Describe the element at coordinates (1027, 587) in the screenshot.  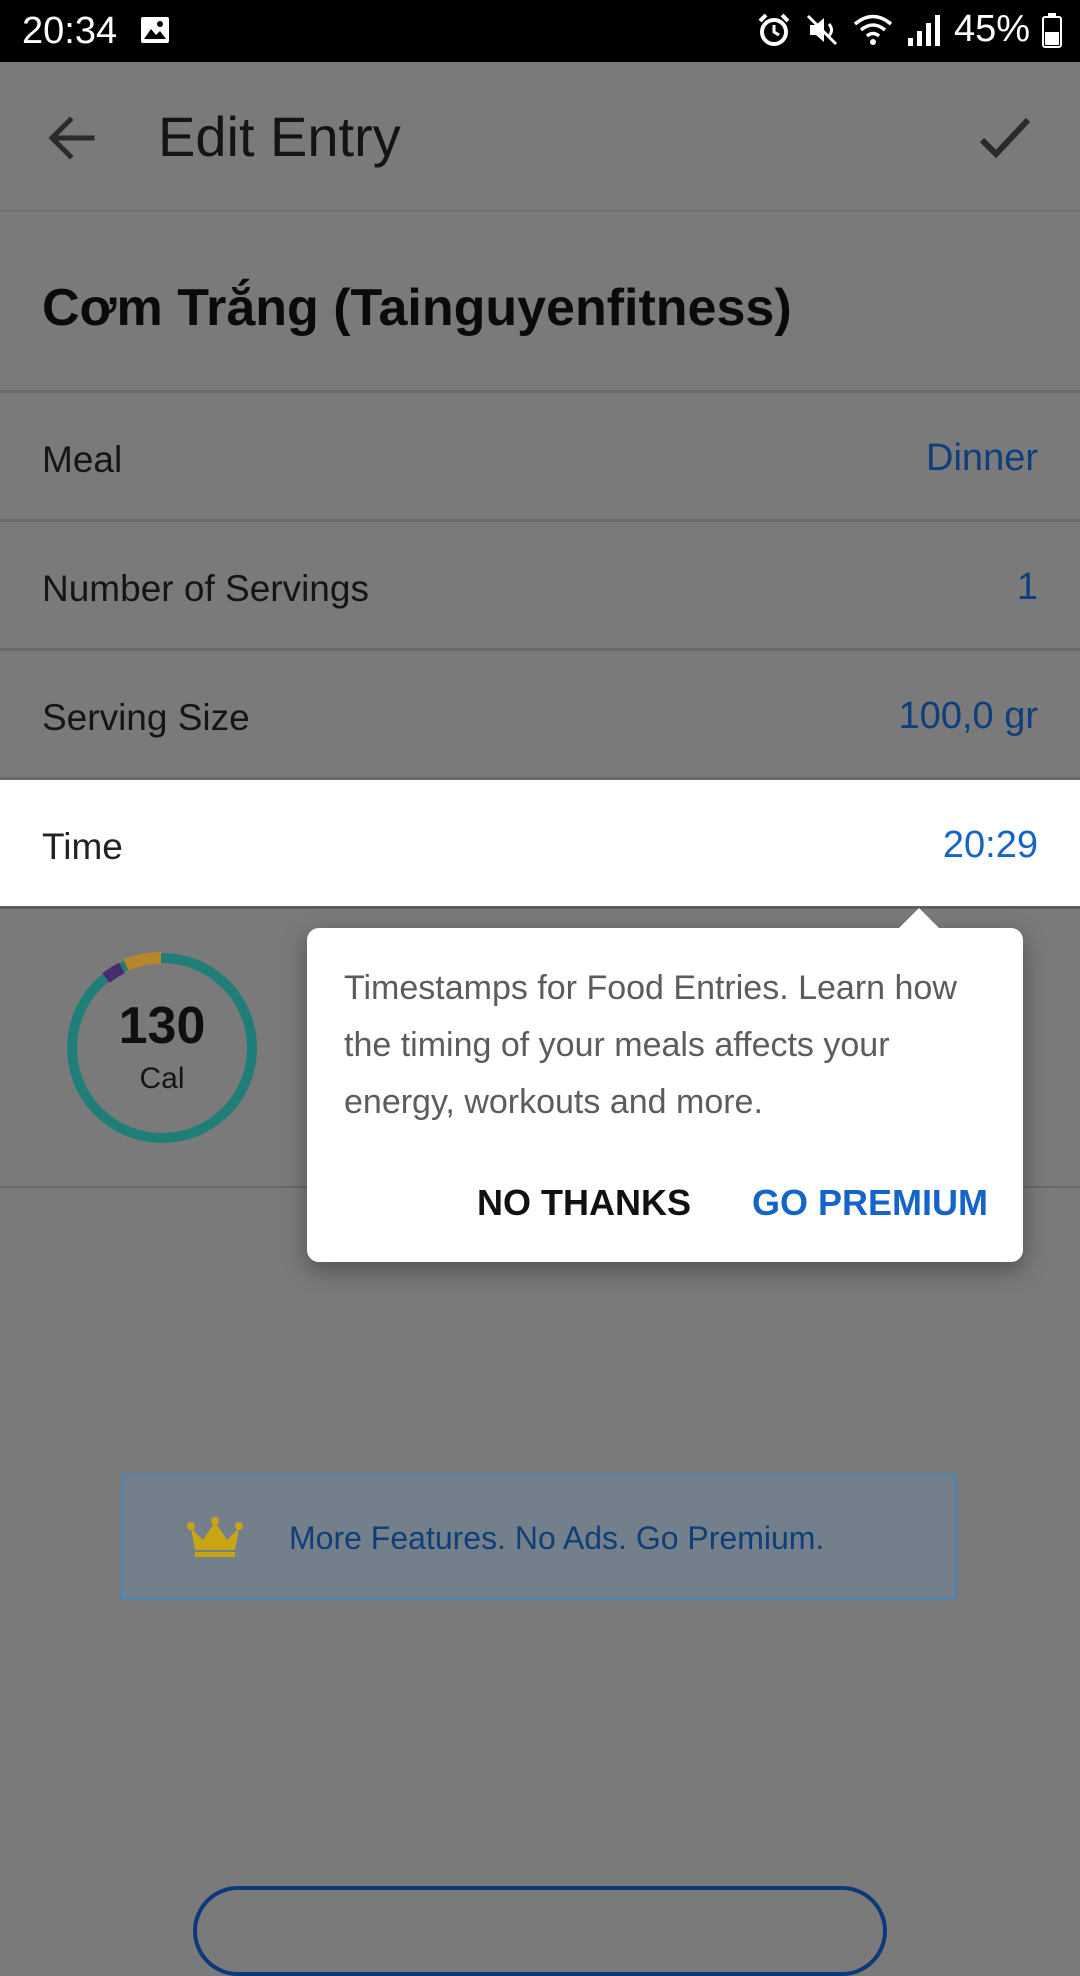
I see `servings-value: 1` at that location.